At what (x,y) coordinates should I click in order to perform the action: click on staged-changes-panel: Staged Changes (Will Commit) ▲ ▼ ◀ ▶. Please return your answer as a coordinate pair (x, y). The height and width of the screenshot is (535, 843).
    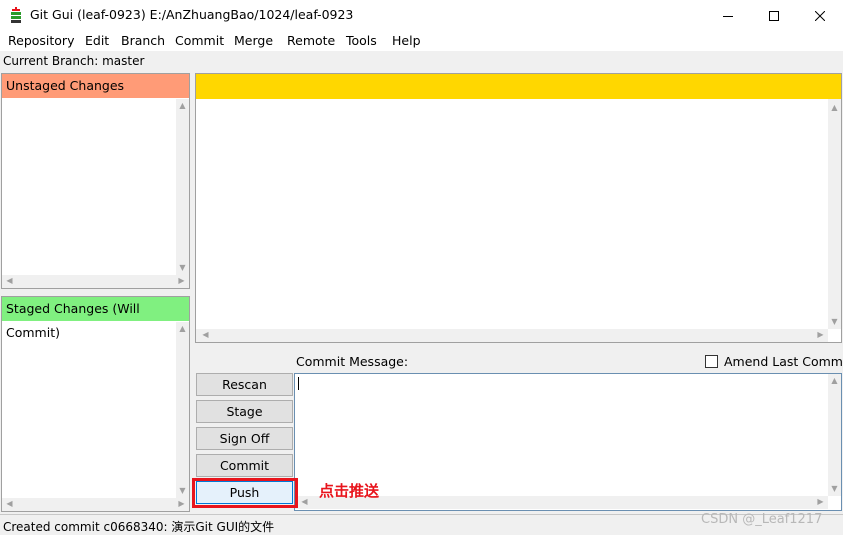
    Looking at the image, I should click on (95, 404).